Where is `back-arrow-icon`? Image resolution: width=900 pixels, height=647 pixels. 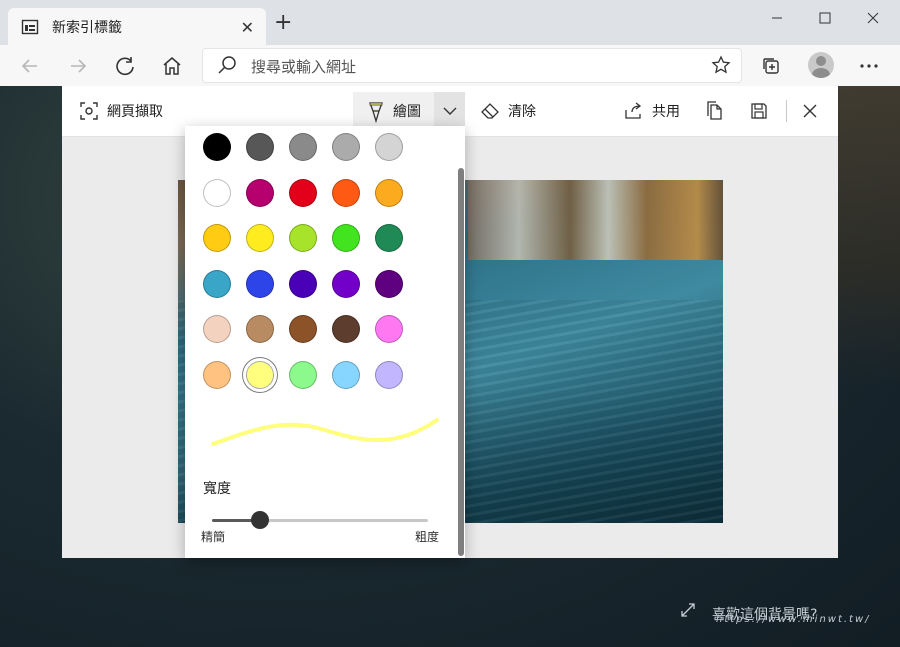 back-arrow-icon is located at coordinates (29, 66).